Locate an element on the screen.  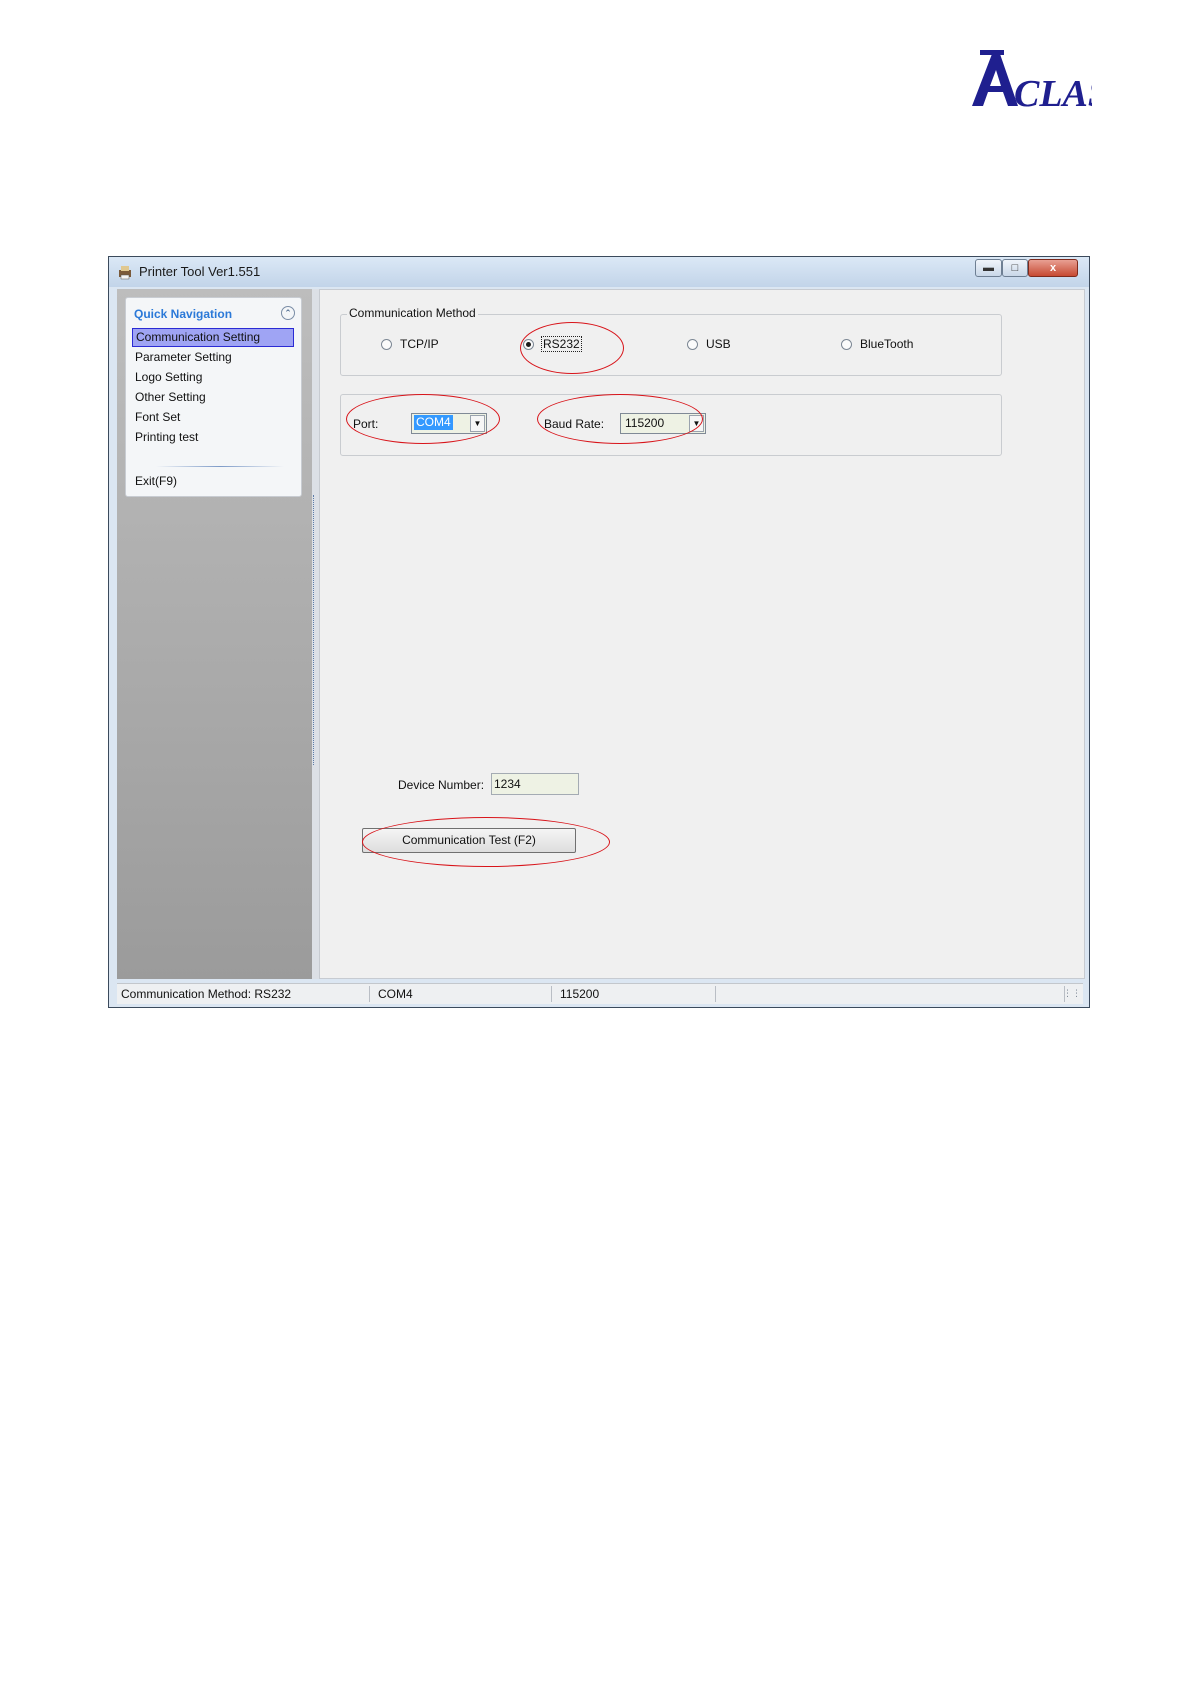
radio-bluetooth: BlueTooth is located at coordinates (877, 344).